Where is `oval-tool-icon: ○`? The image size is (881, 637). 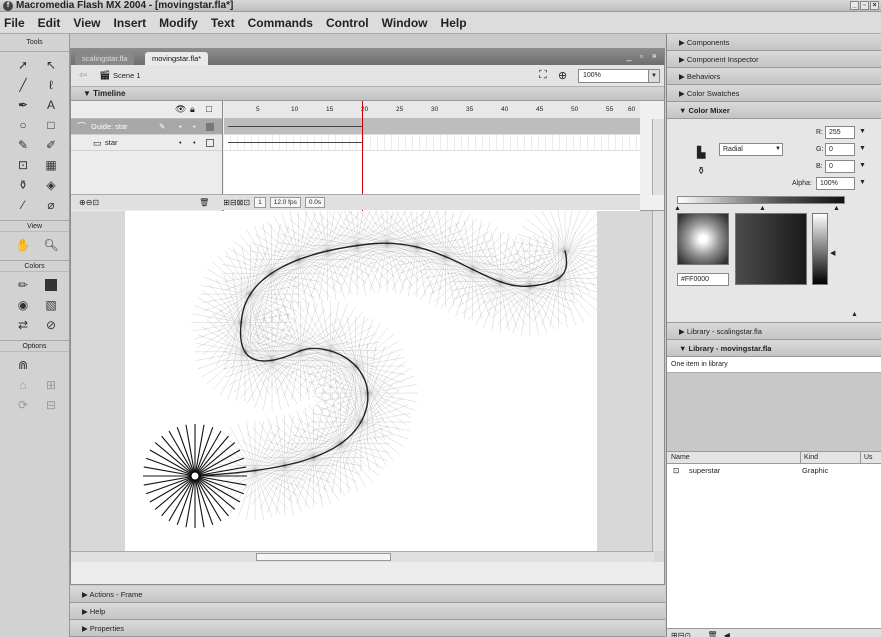
oval-tool-icon: ○ is located at coordinates (23, 125).